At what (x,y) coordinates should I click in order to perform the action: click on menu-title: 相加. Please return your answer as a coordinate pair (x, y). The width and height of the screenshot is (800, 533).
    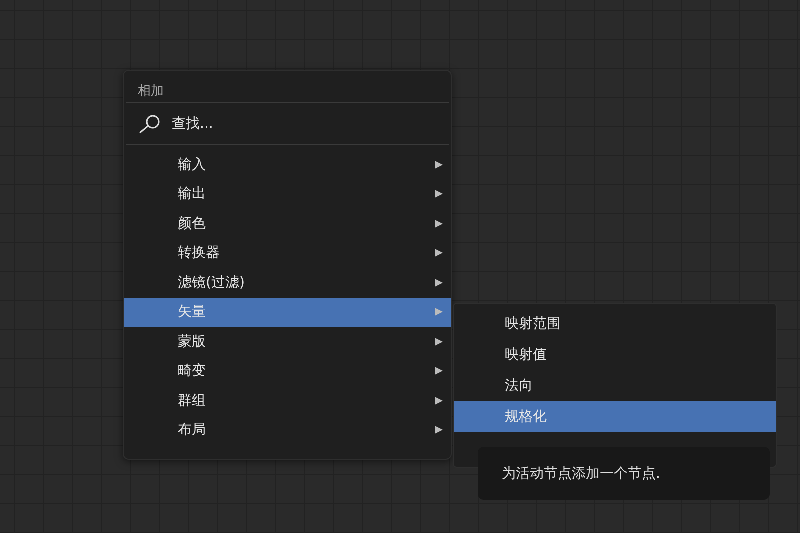
    Looking at the image, I should click on (151, 92).